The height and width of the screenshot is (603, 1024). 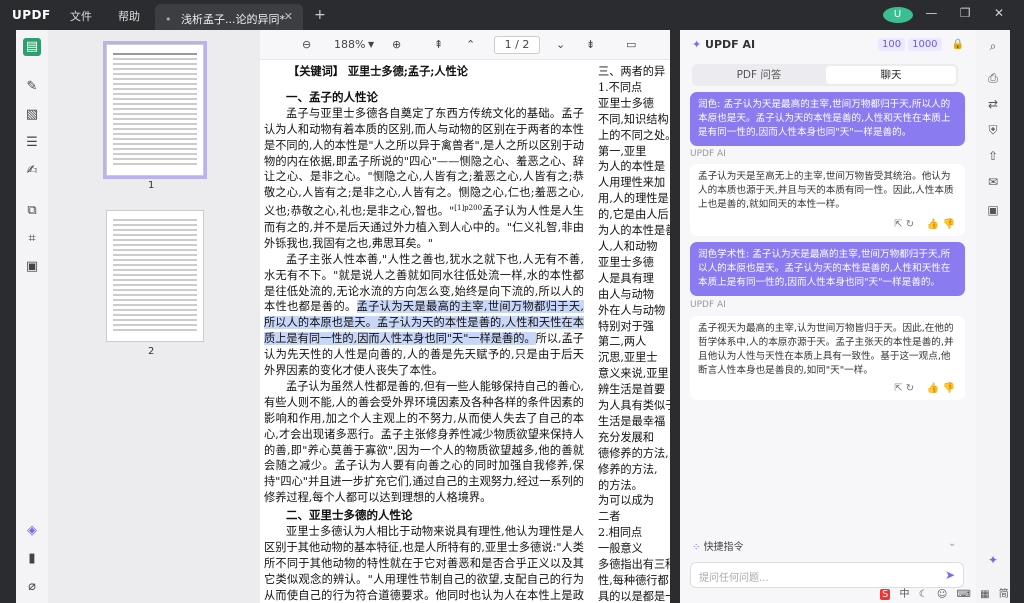 I want to click on column-line: 二者, so click(x=609, y=517).